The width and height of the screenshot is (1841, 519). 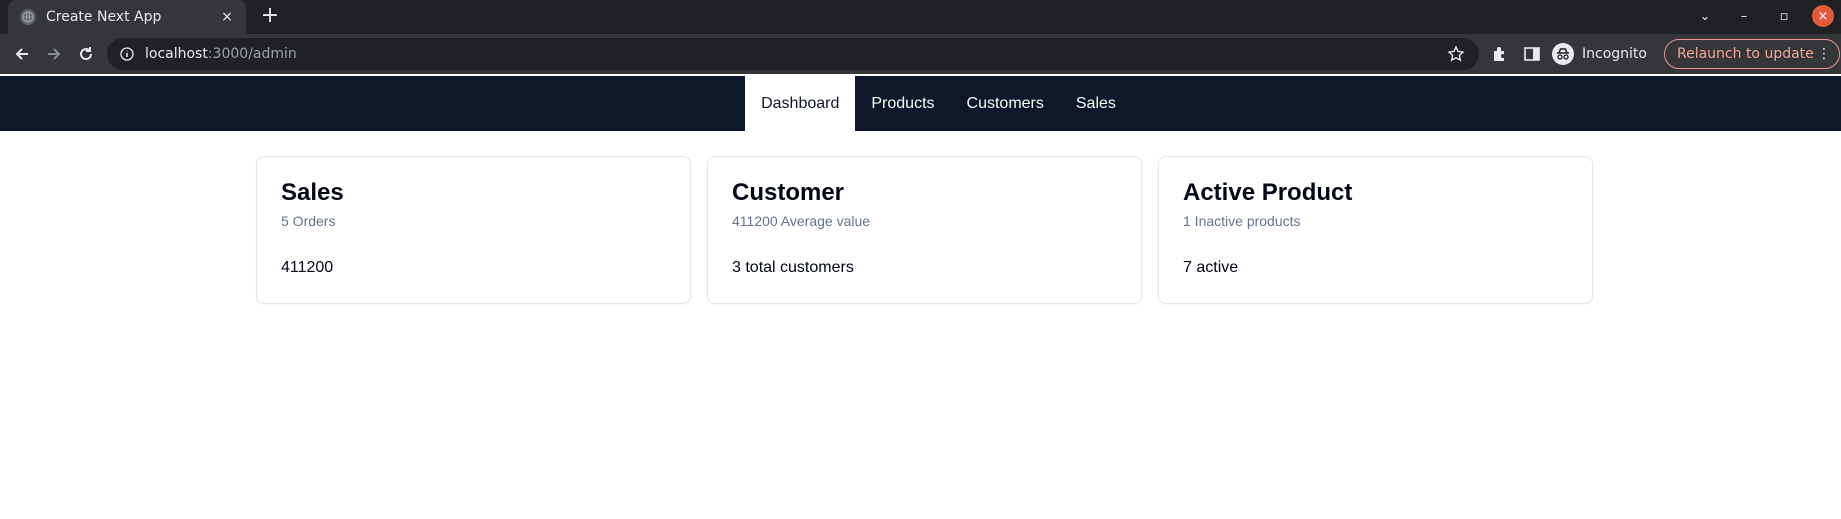 I want to click on card-value: 7 active, so click(x=1211, y=267).